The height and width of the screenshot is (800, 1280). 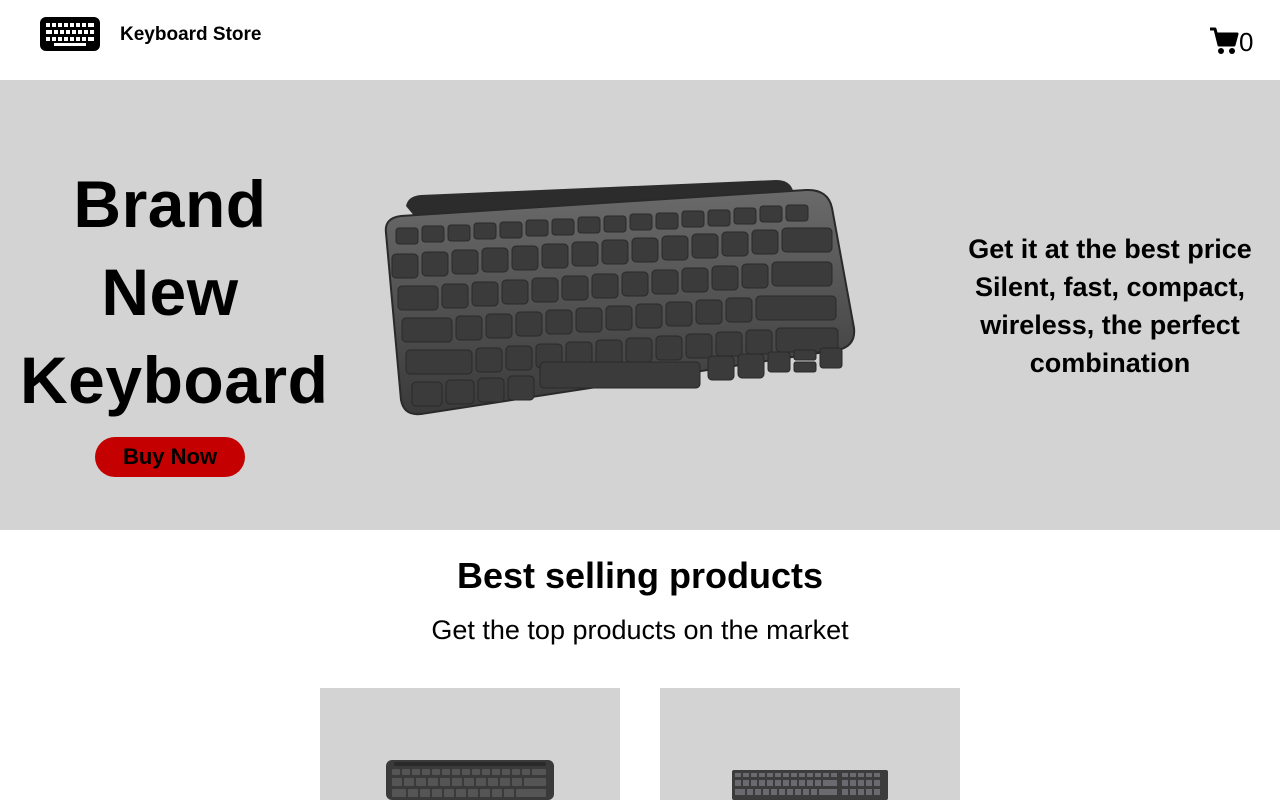 I want to click on site-header: Keyboard Store 0, so click(x=640, y=40).